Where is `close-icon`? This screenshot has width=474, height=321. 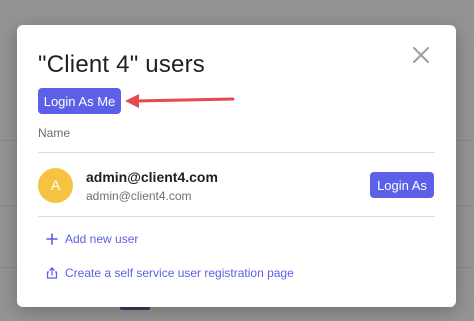
close-icon is located at coordinates (421, 55).